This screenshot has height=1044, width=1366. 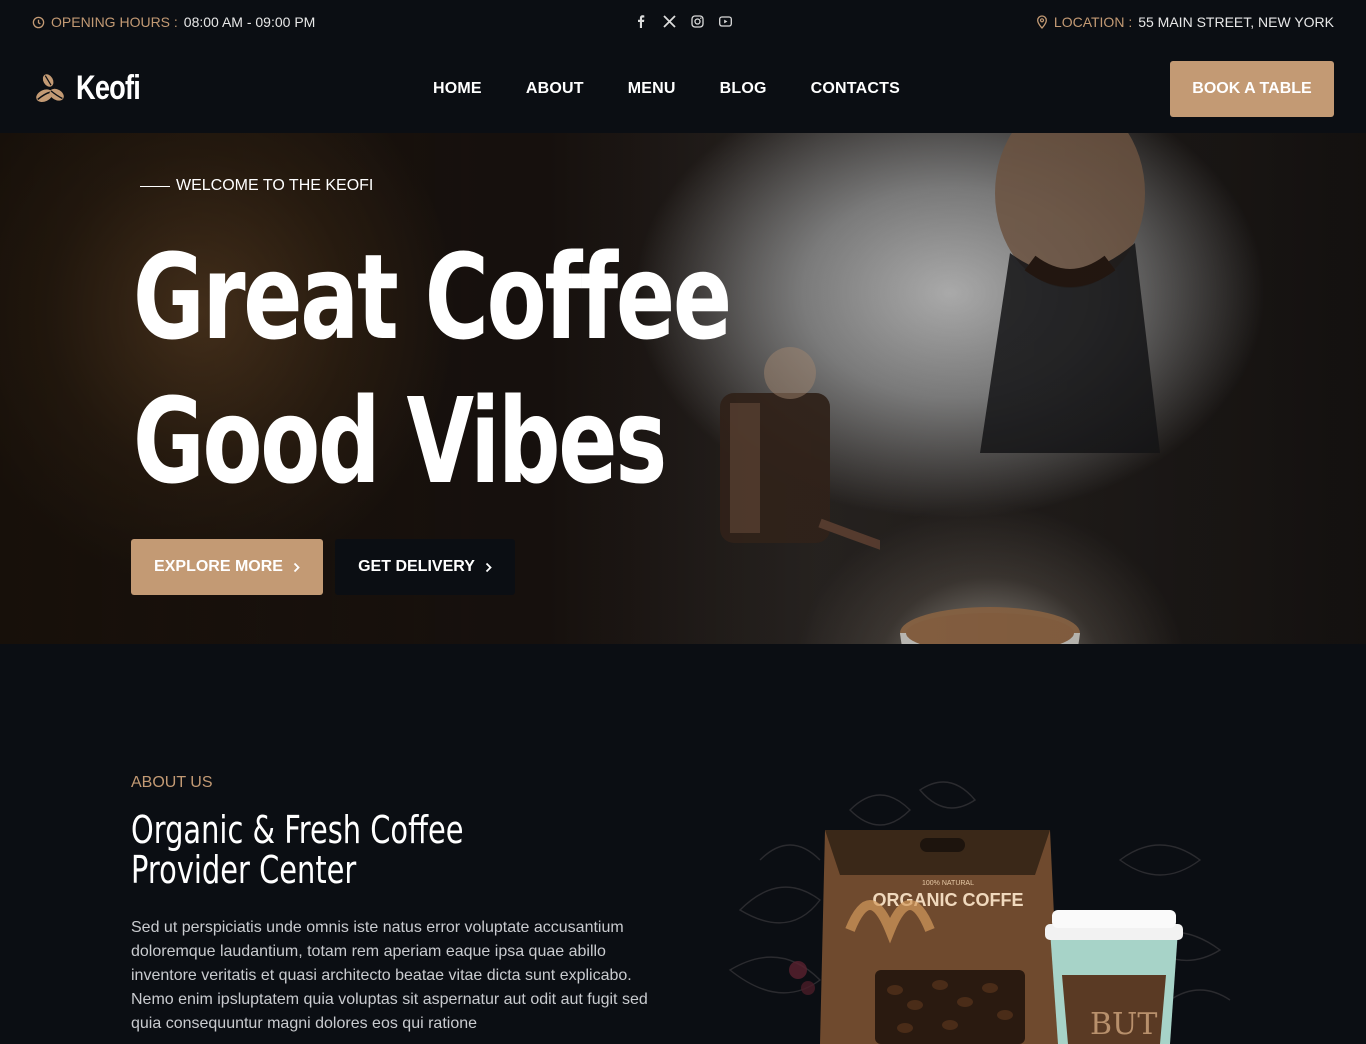 What do you see at coordinates (697, 21) in the screenshot?
I see `instagram-icon` at bounding box center [697, 21].